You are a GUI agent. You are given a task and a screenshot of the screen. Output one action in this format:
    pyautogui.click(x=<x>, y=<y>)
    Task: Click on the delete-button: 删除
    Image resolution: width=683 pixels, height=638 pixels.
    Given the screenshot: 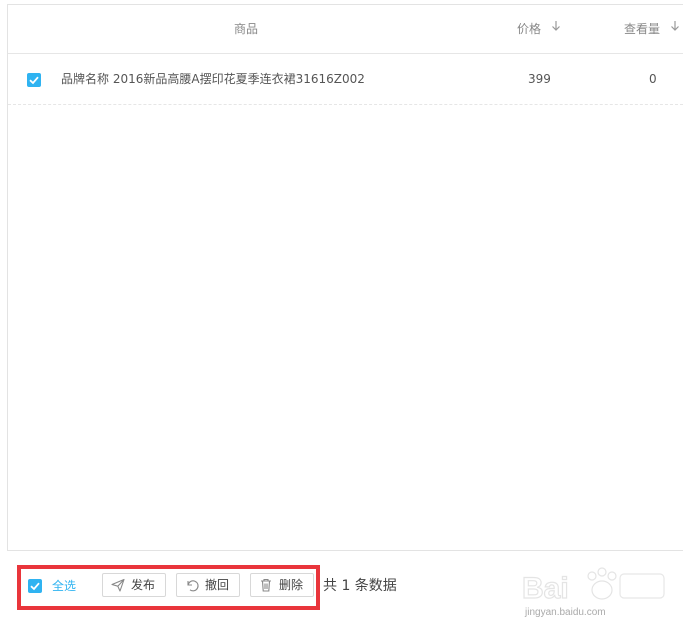 What is the action you would take?
    pyautogui.click(x=282, y=585)
    